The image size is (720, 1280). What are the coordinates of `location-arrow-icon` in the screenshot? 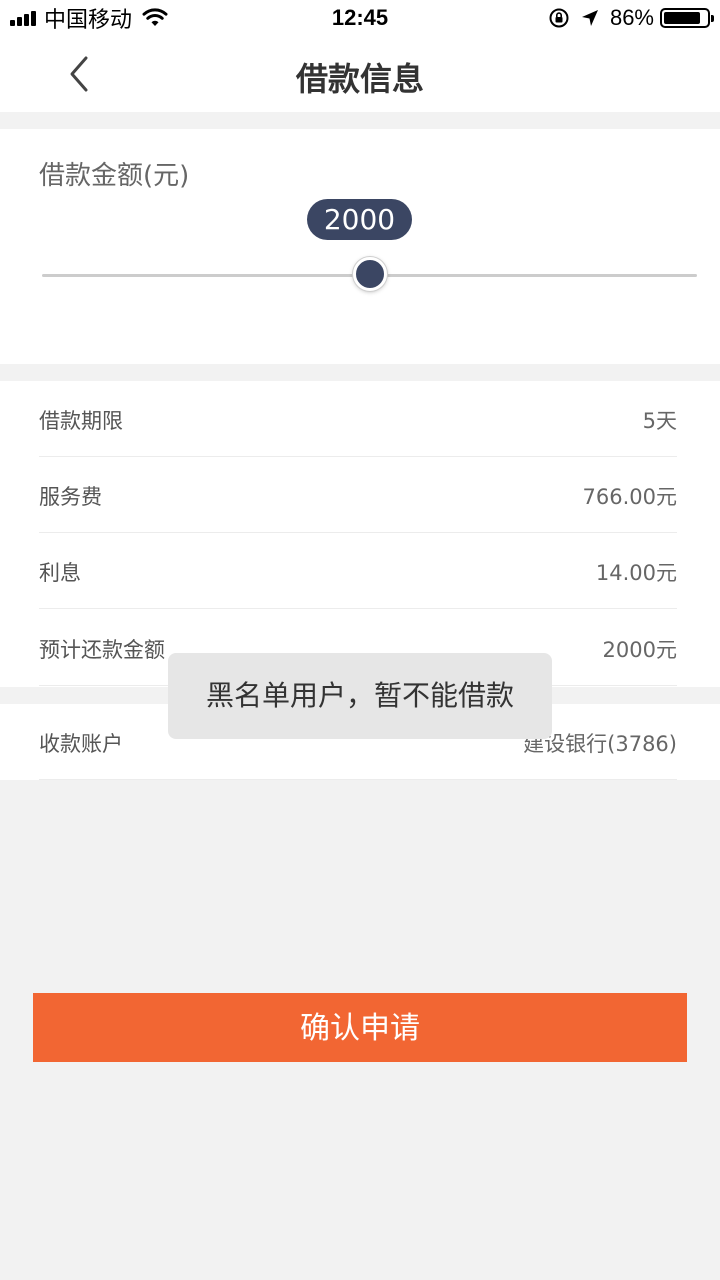 It's located at (589, 18).